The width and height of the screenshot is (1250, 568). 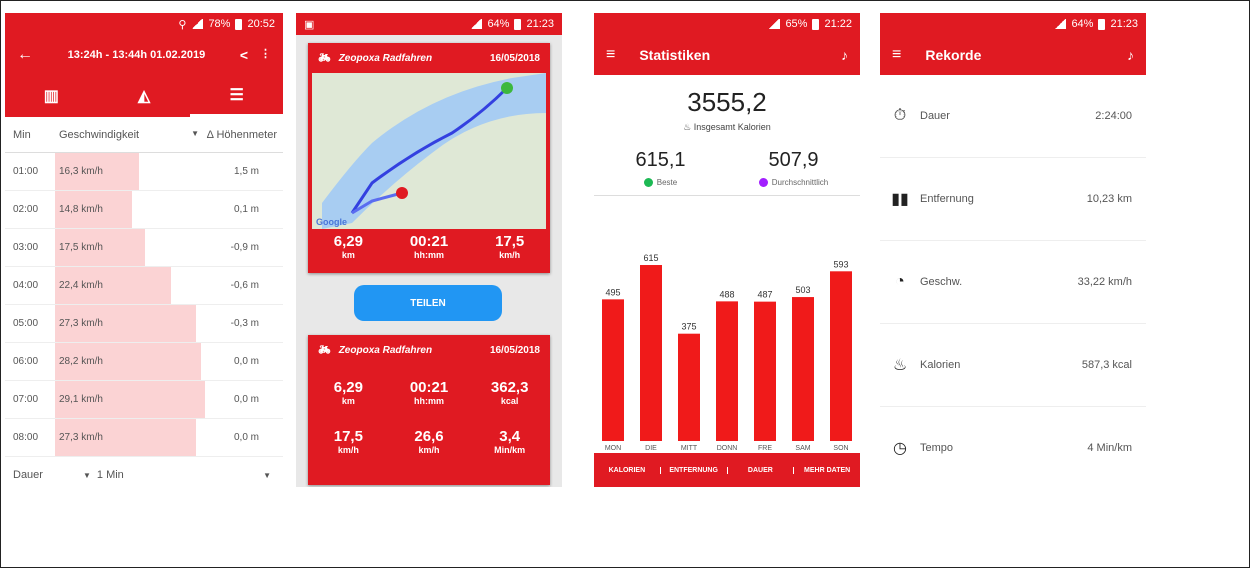 I want to click on list-icon: ☰, so click(x=236, y=95).